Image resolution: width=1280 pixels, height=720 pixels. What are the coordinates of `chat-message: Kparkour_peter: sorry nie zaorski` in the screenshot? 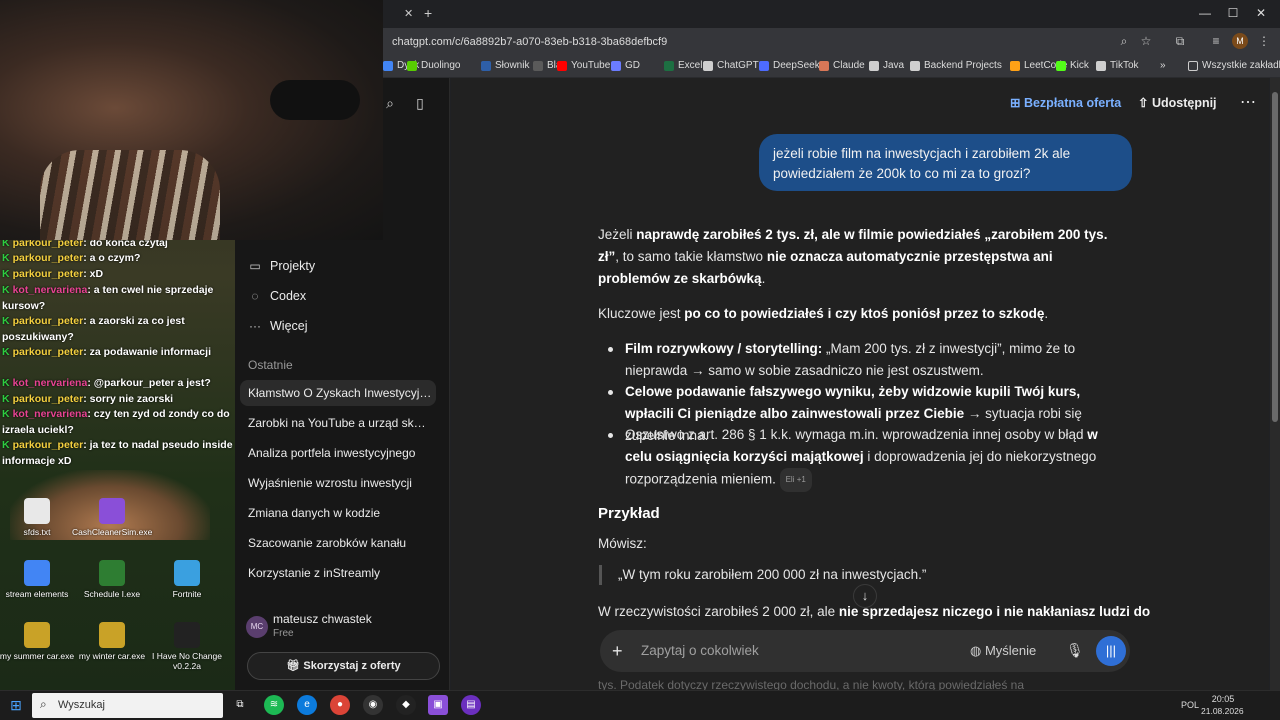 It's located at (88, 399).